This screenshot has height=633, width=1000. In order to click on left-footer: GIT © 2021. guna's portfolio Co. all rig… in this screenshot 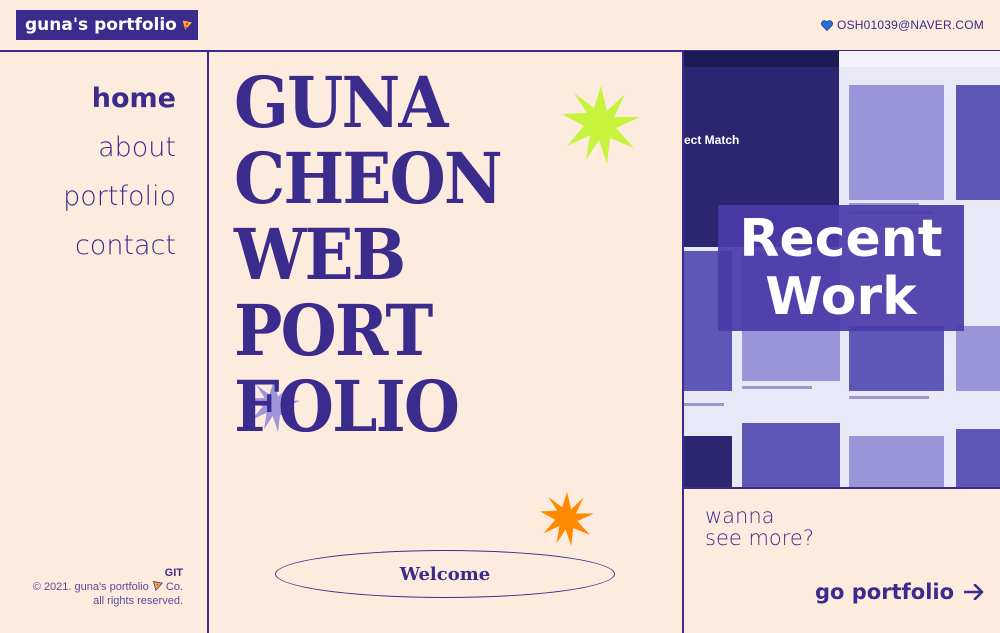, I will do `click(91, 587)`.